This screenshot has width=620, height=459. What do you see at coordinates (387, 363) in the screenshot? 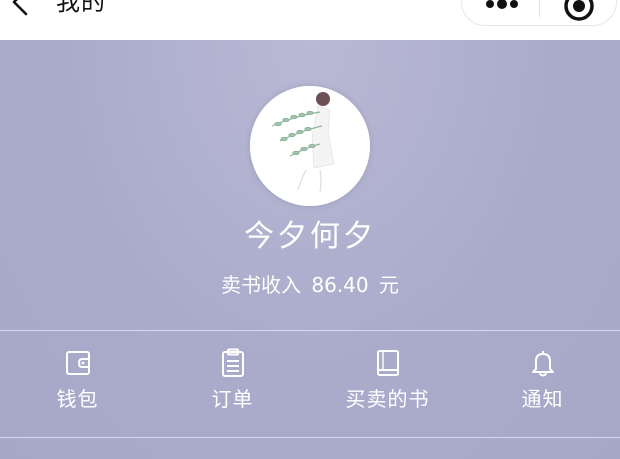
I see `book-icon` at bounding box center [387, 363].